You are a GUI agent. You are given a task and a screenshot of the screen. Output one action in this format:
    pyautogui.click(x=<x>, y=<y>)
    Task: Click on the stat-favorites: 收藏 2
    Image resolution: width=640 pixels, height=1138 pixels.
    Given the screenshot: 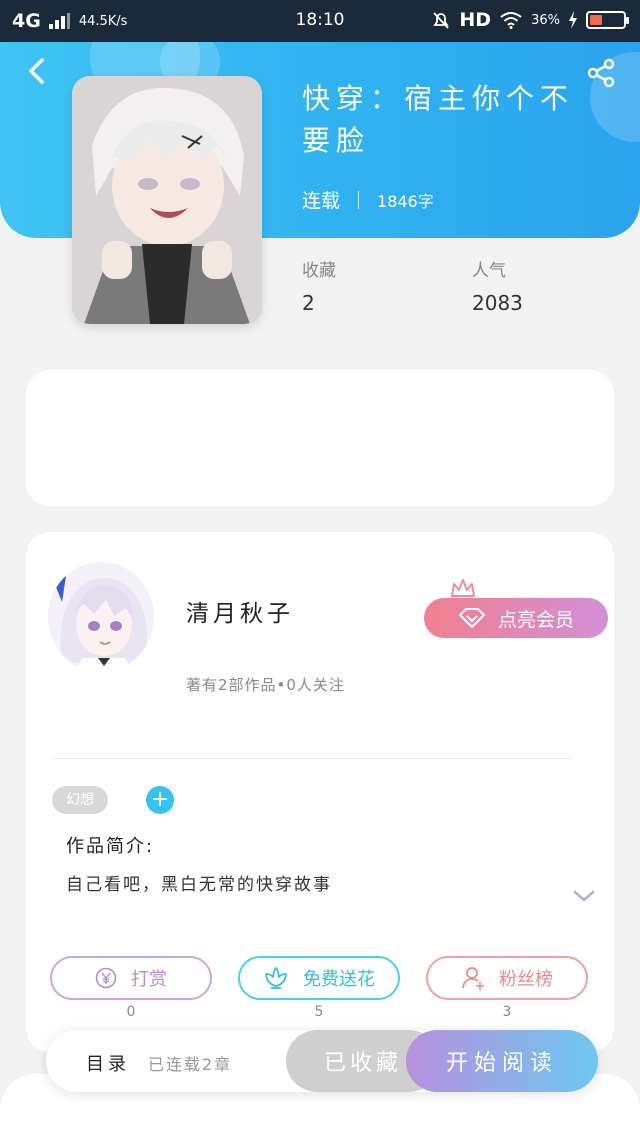 What is the action you would take?
    pyautogui.click(x=319, y=285)
    